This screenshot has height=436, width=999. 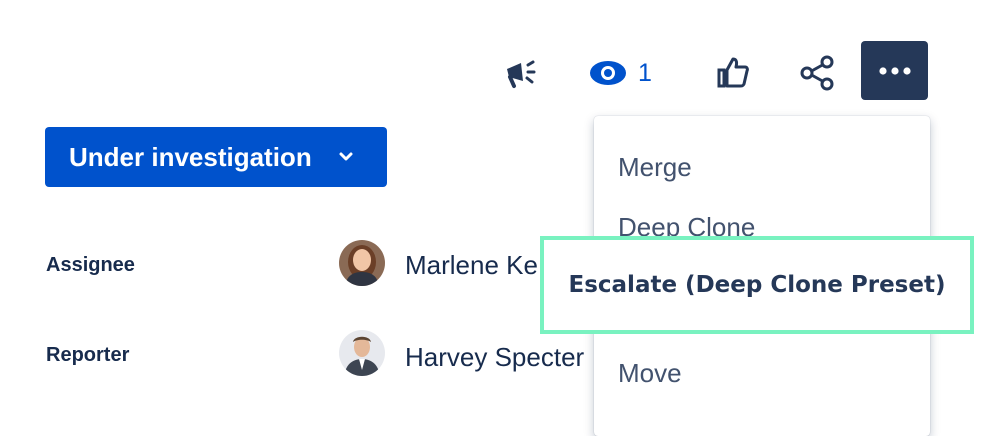 I want to click on menu-item-escalate: Escalate (Deep Clone Preset), so click(x=757, y=285).